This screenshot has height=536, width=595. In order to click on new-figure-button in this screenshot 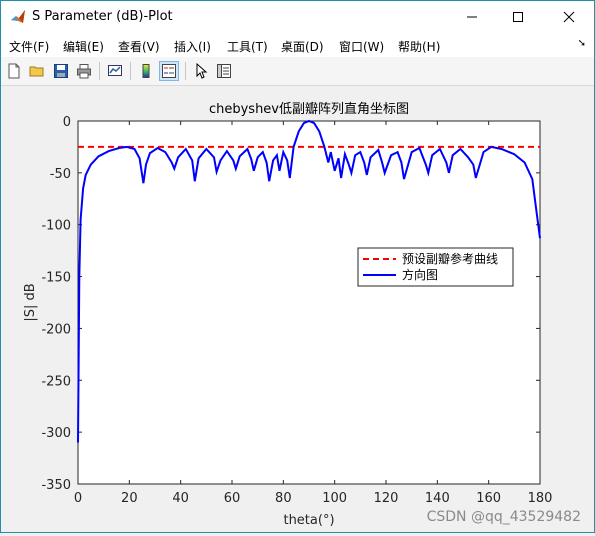, I will do `click(14, 71)`.